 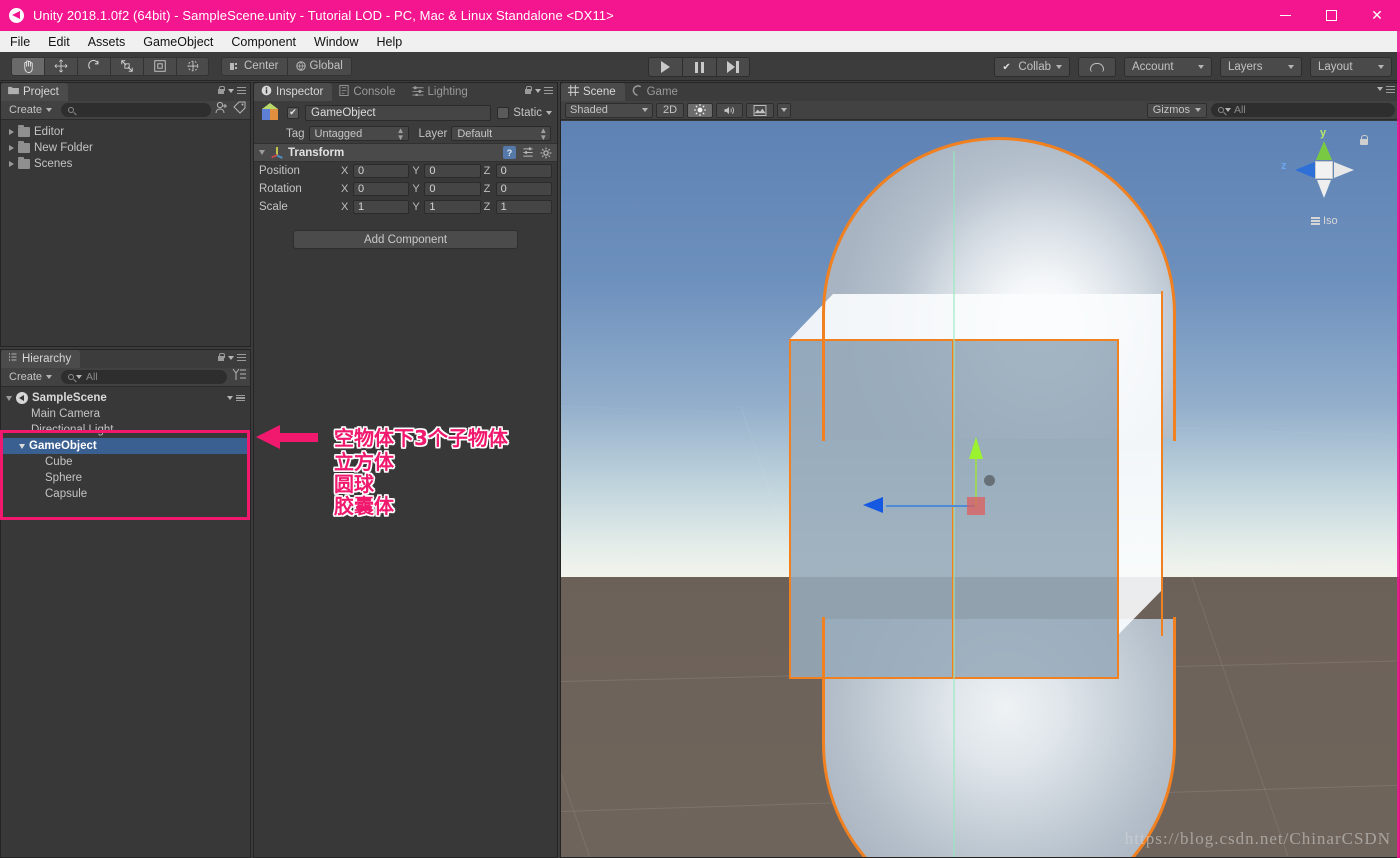 I want to click on gizmo-center-handle, so click(x=976, y=506).